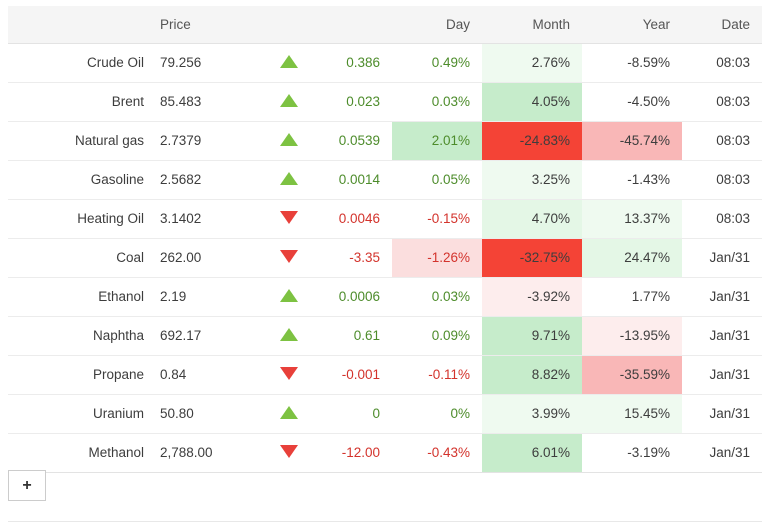 The height and width of the screenshot is (529, 770). Describe the element at coordinates (532, 141) in the screenshot. I see `cell-month-change: -24.83%` at that location.